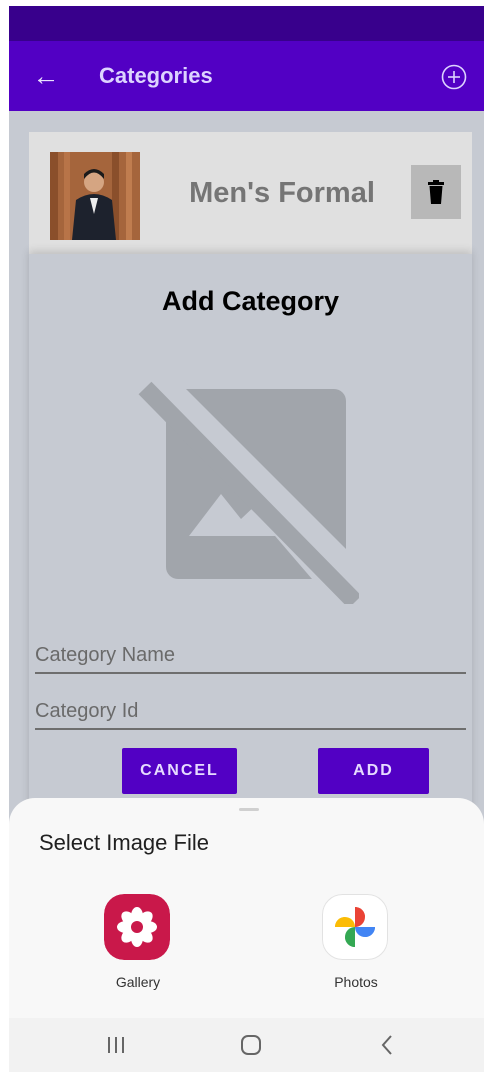  What do you see at coordinates (454, 77) in the screenshot?
I see `add-circle-icon` at bounding box center [454, 77].